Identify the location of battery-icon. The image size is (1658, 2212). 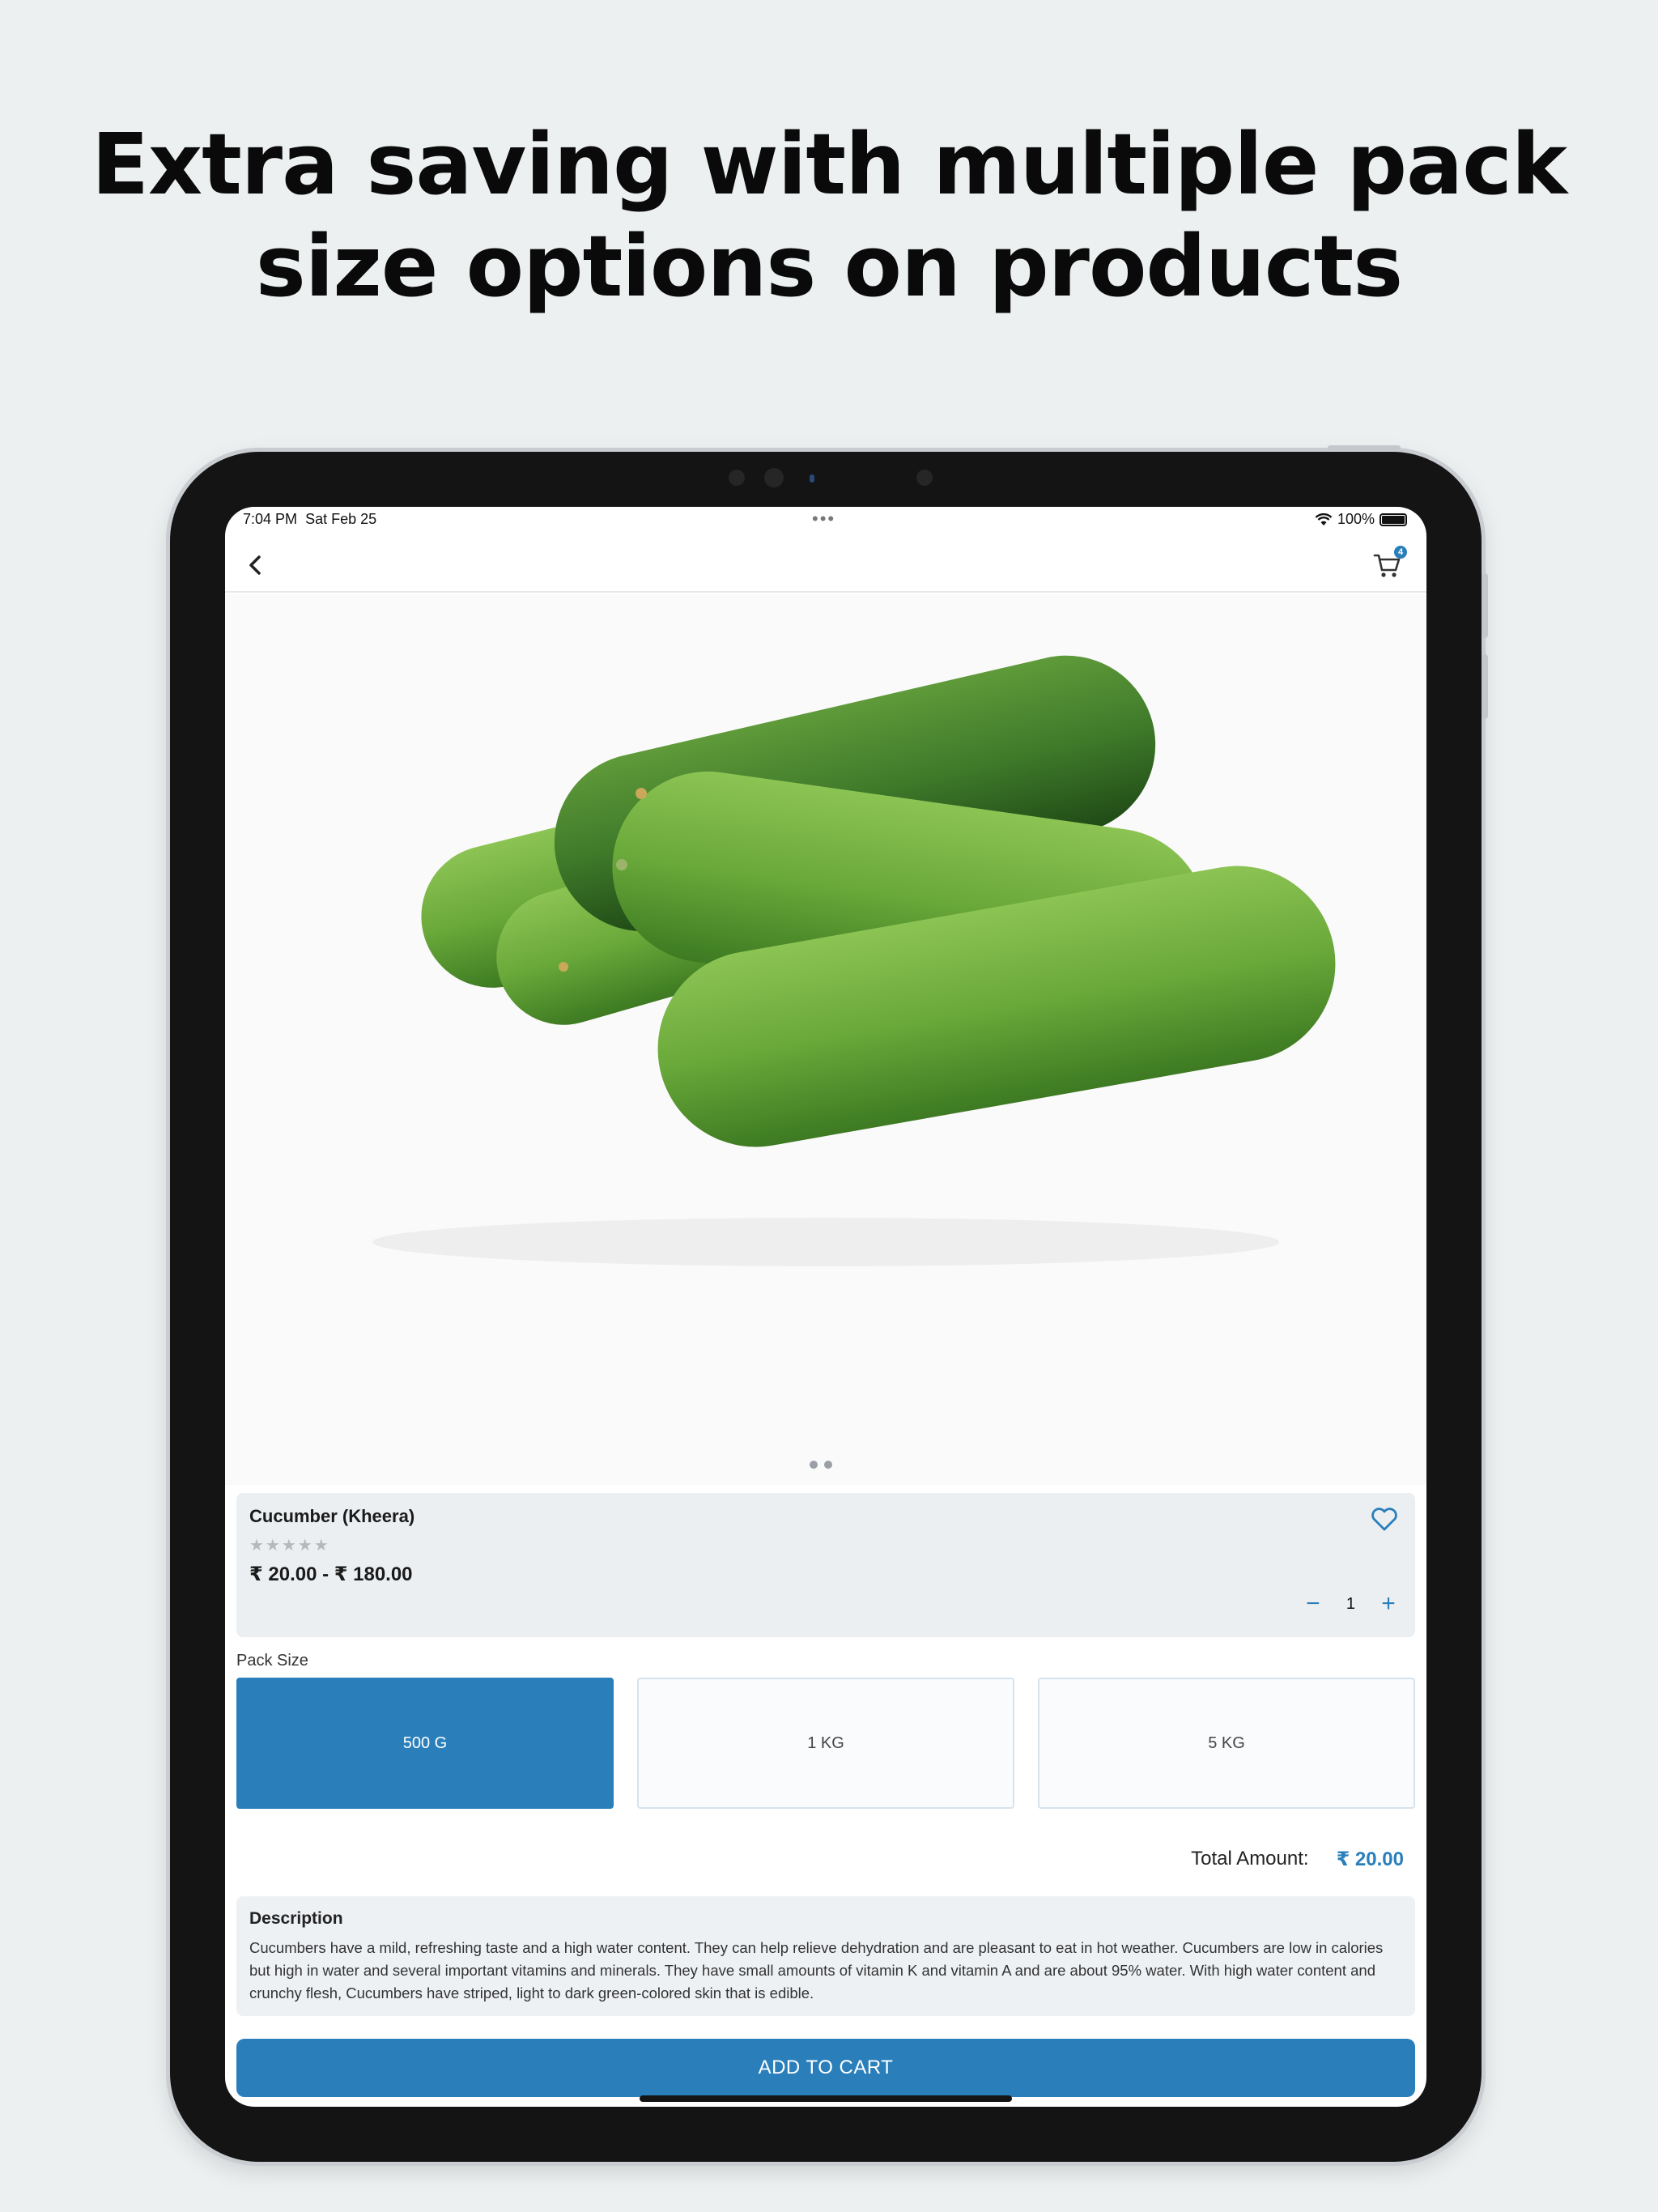
(1393, 519).